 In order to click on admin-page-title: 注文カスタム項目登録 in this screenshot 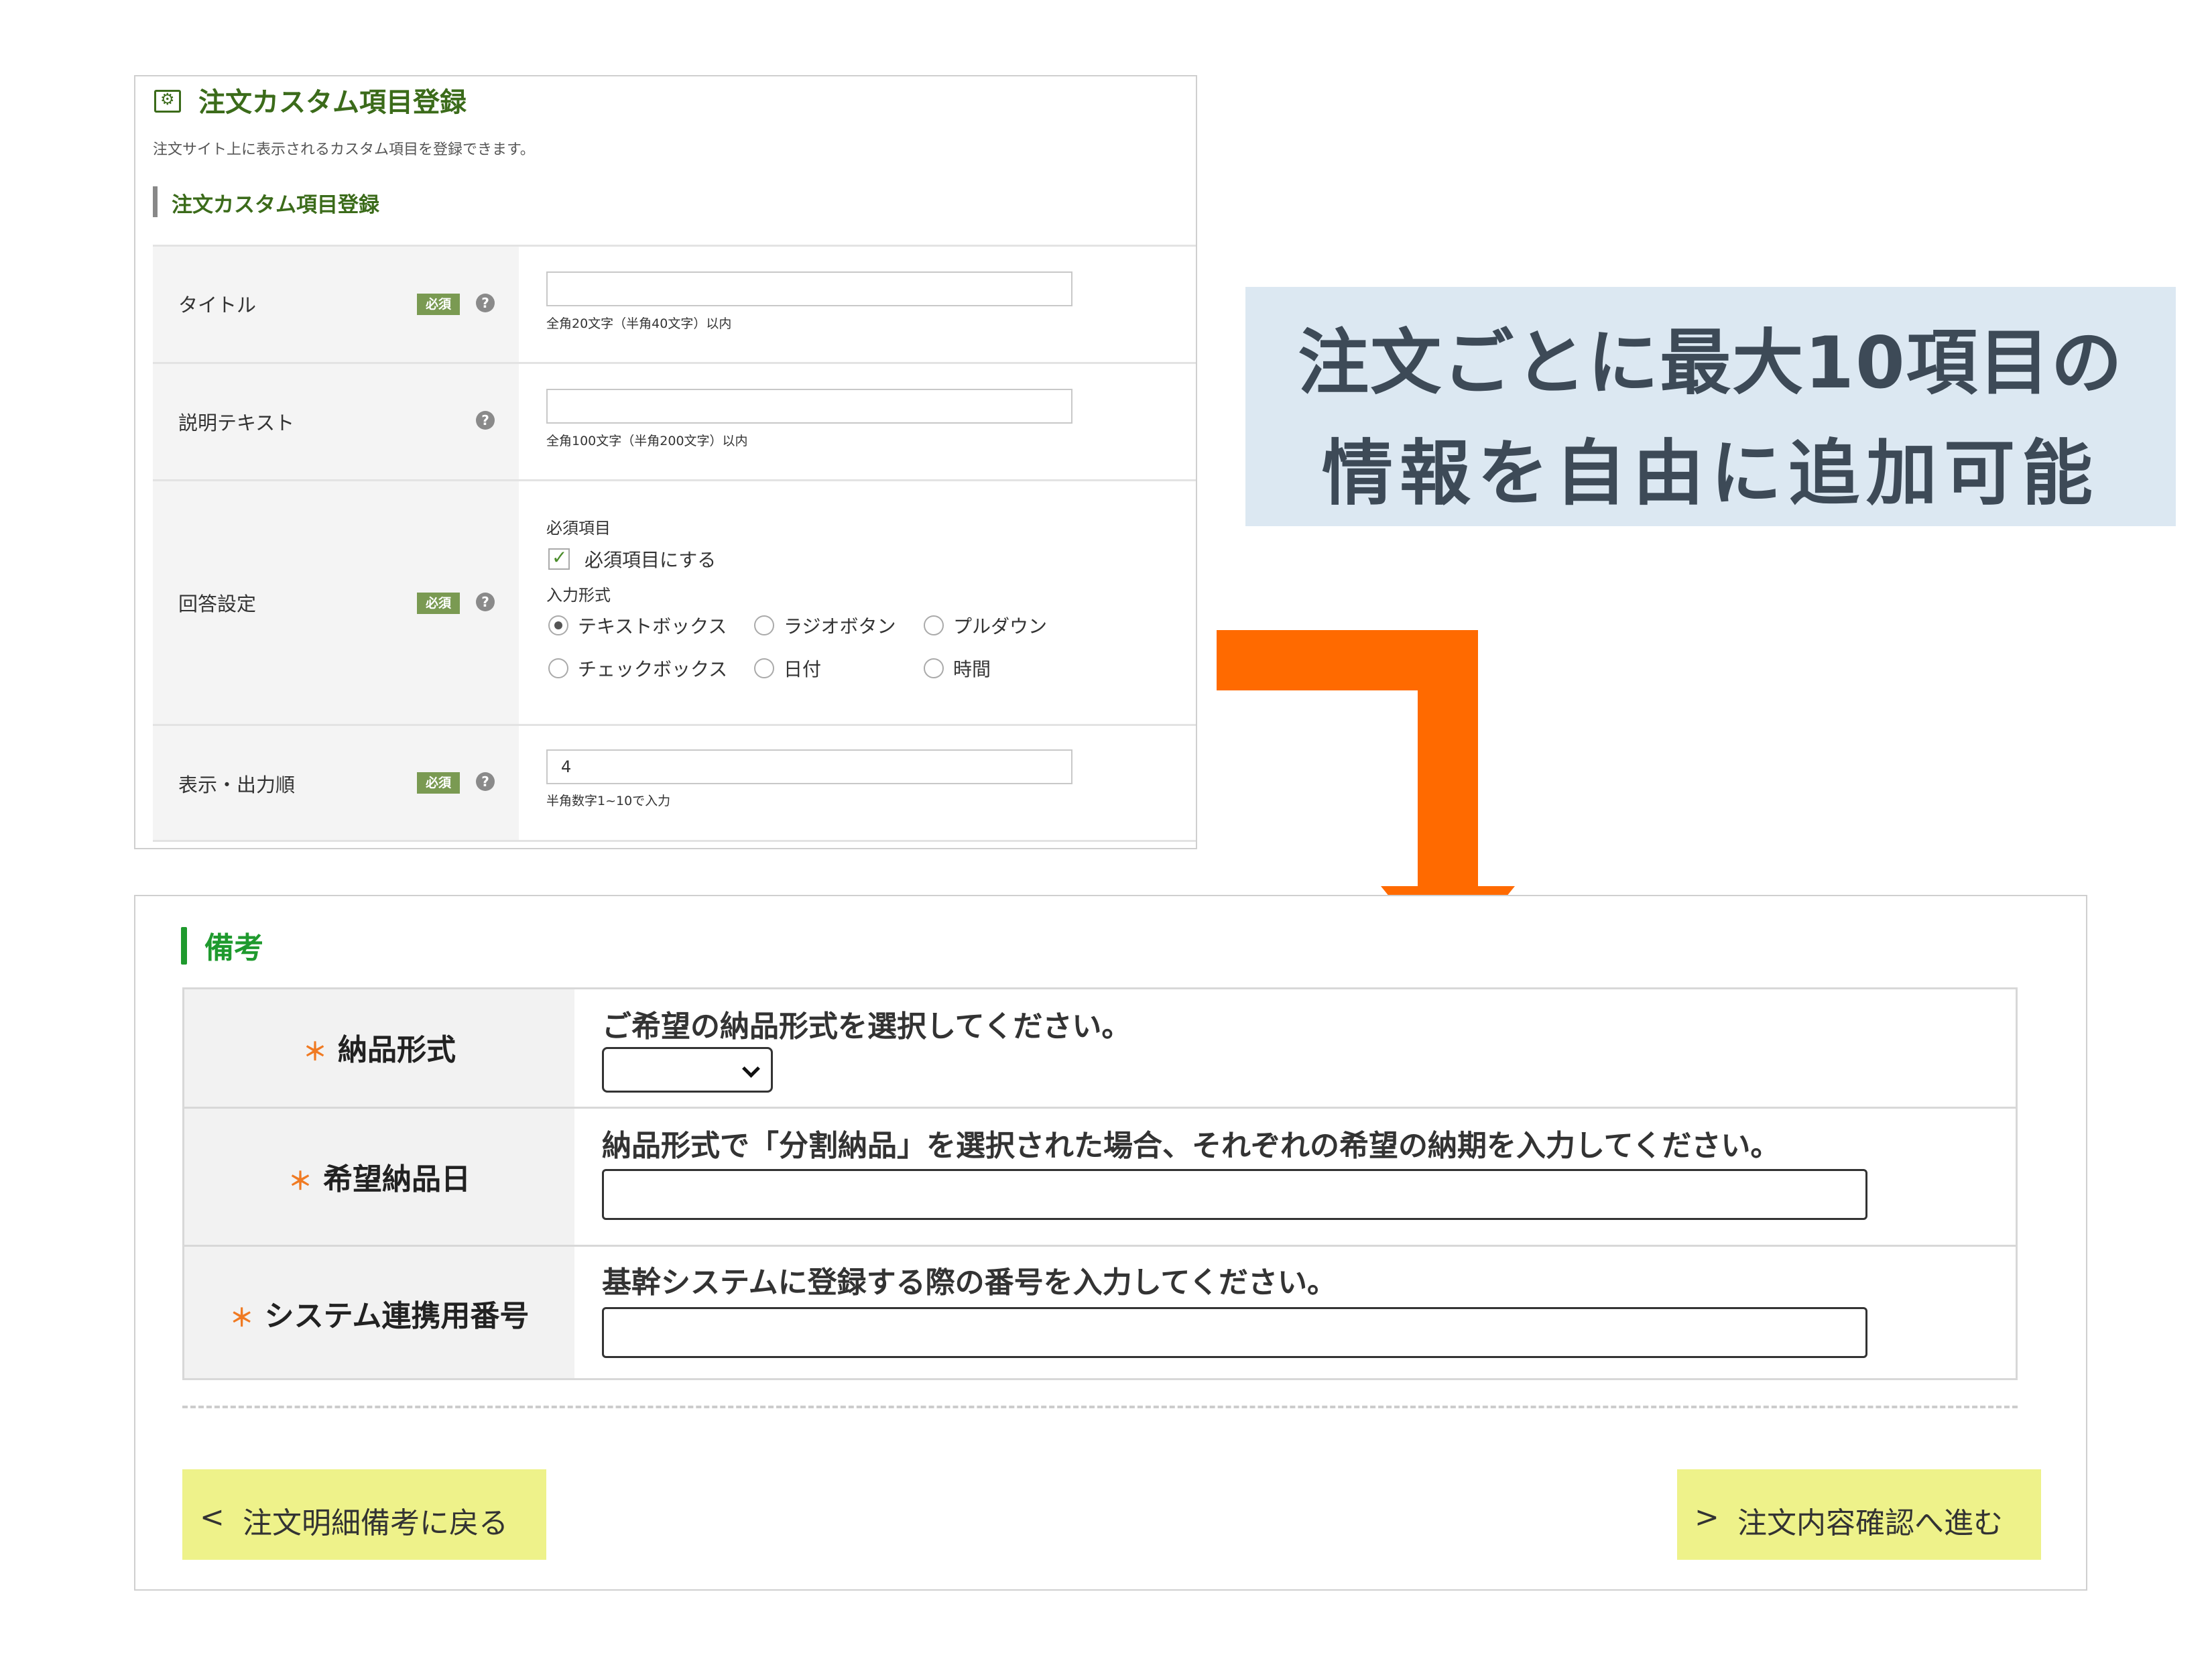, I will do `click(332, 102)`.